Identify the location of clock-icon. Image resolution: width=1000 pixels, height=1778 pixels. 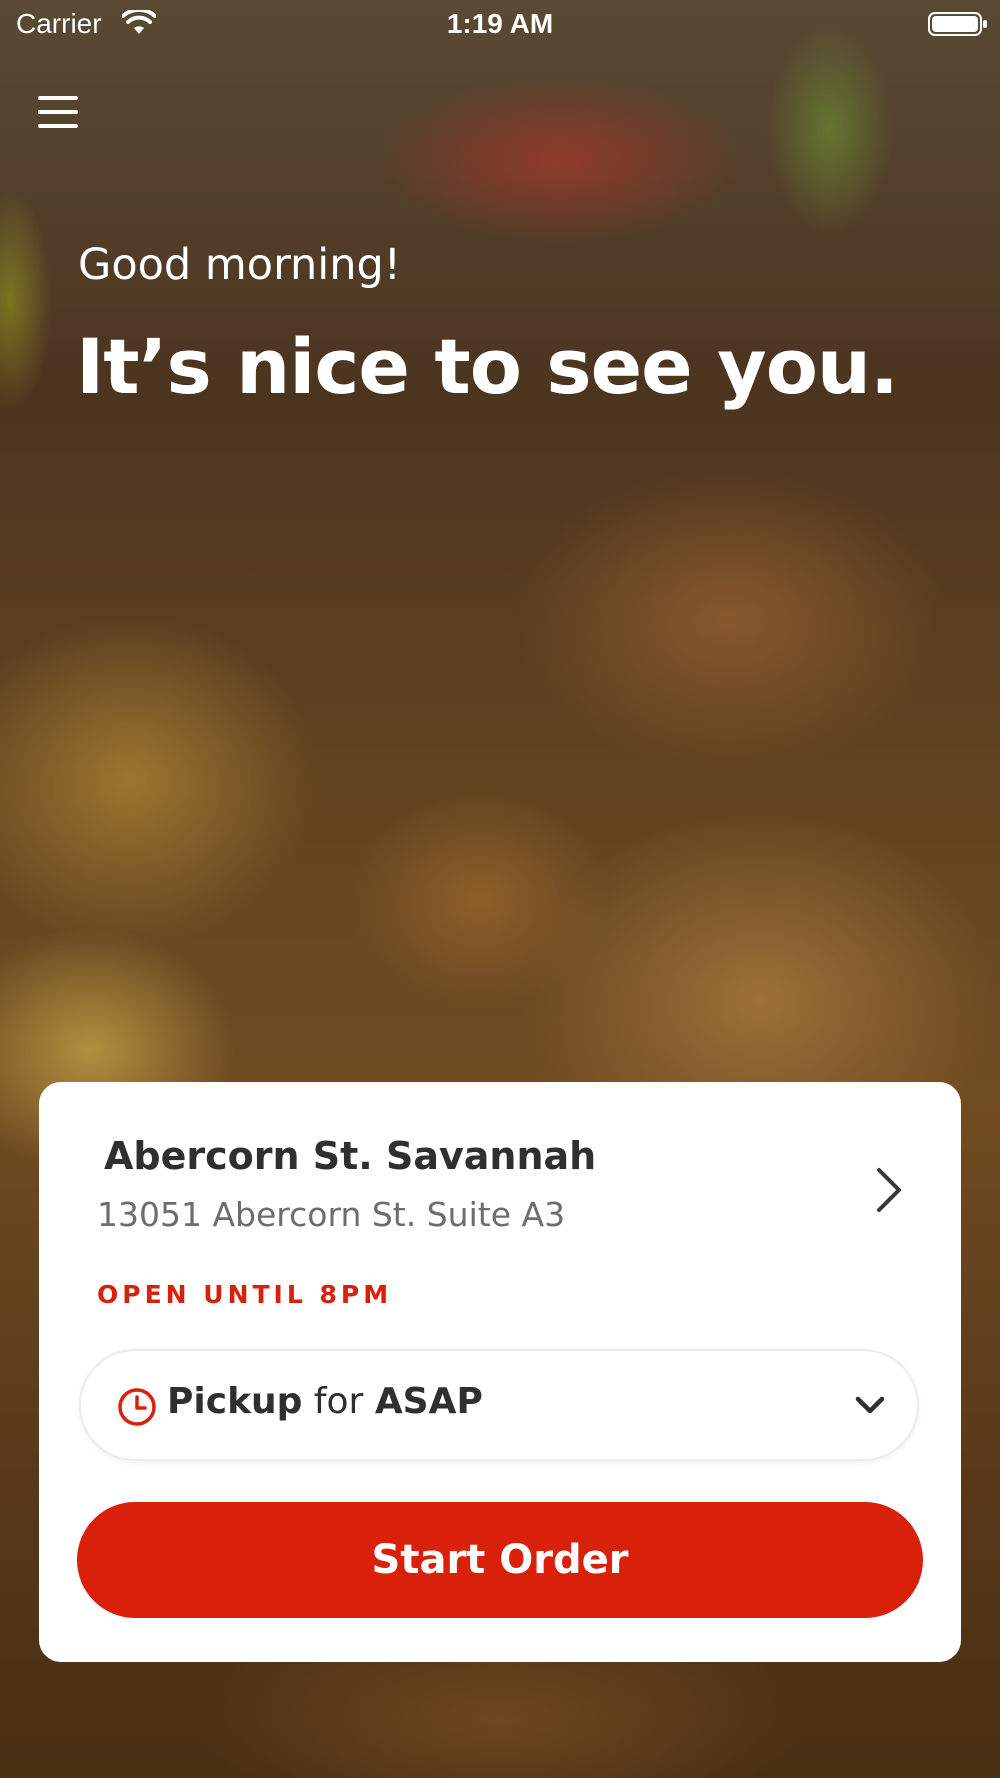
(137, 1407).